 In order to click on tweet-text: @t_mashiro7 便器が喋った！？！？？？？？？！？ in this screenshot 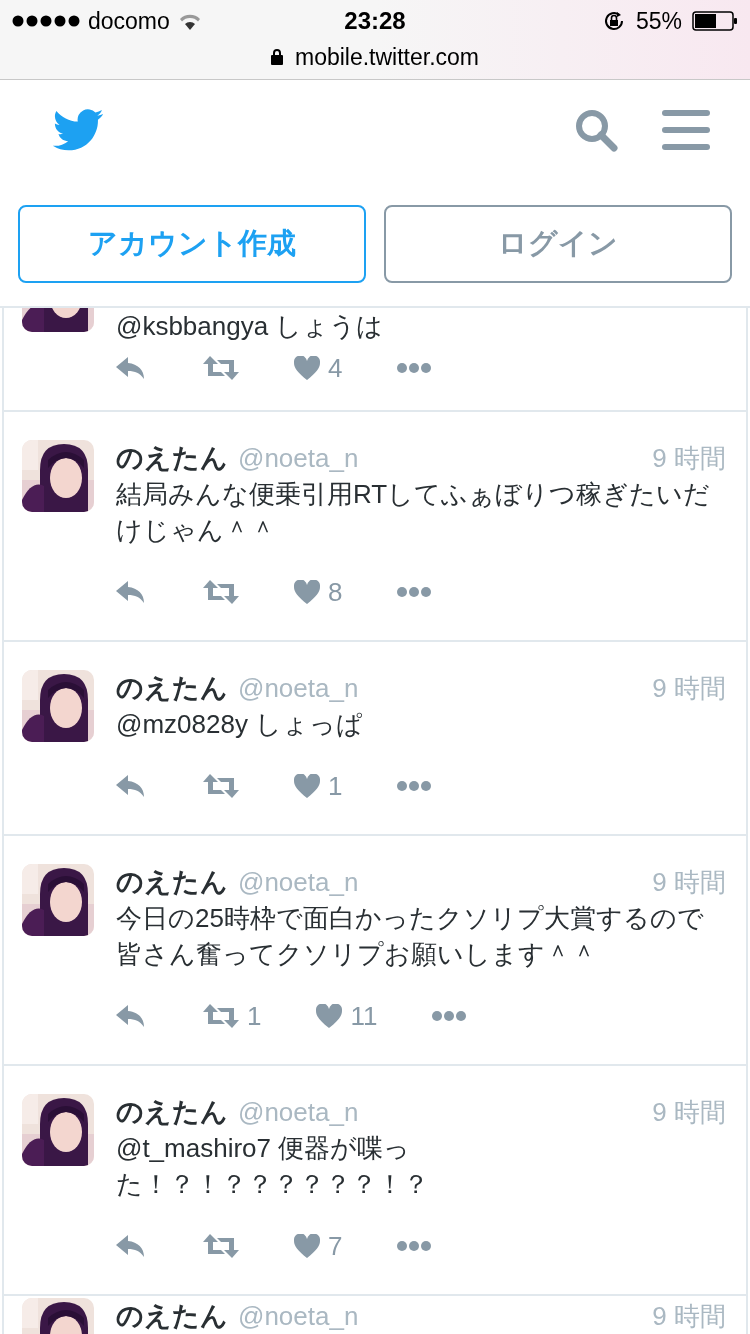, I will do `click(273, 1166)`.